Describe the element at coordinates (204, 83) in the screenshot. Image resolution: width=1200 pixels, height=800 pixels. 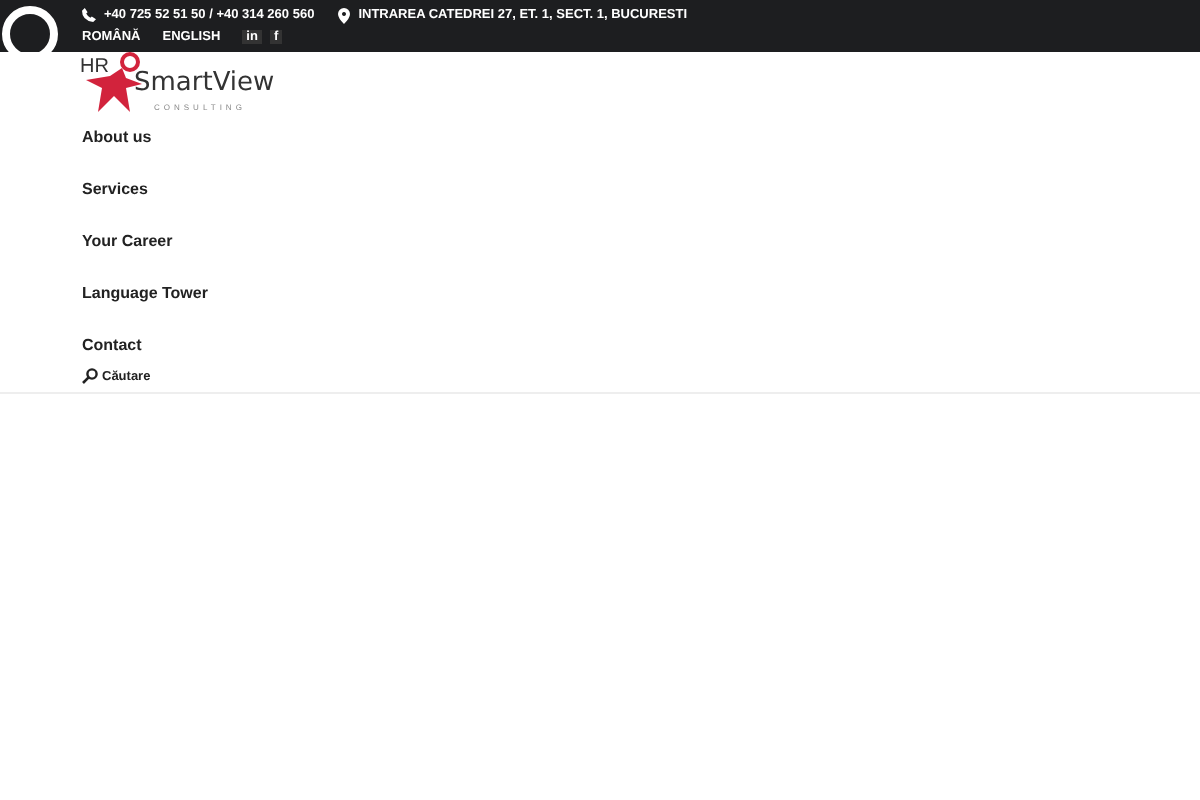
I see `logo-name: SmartView` at that location.